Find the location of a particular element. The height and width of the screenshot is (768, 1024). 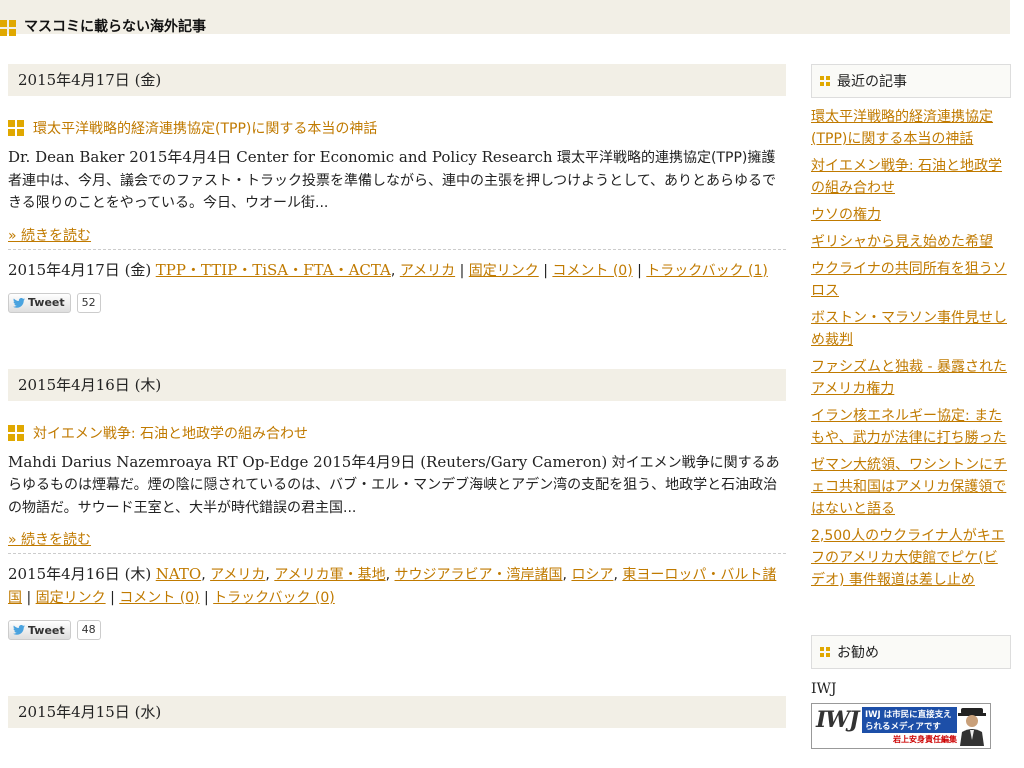

list-item: ファシズムと独裁 - 暴露されたアメリカ権力 is located at coordinates (911, 378).